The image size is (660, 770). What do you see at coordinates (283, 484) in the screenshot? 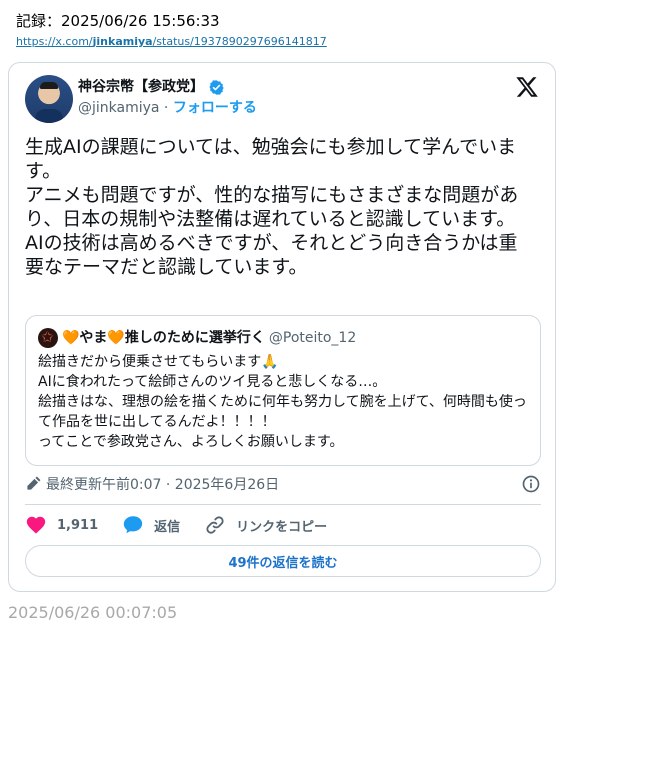
I see `edited-timestamp-row: 最終更新午前0:07 · 2025年6月26日` at bounding box center [283, 484].